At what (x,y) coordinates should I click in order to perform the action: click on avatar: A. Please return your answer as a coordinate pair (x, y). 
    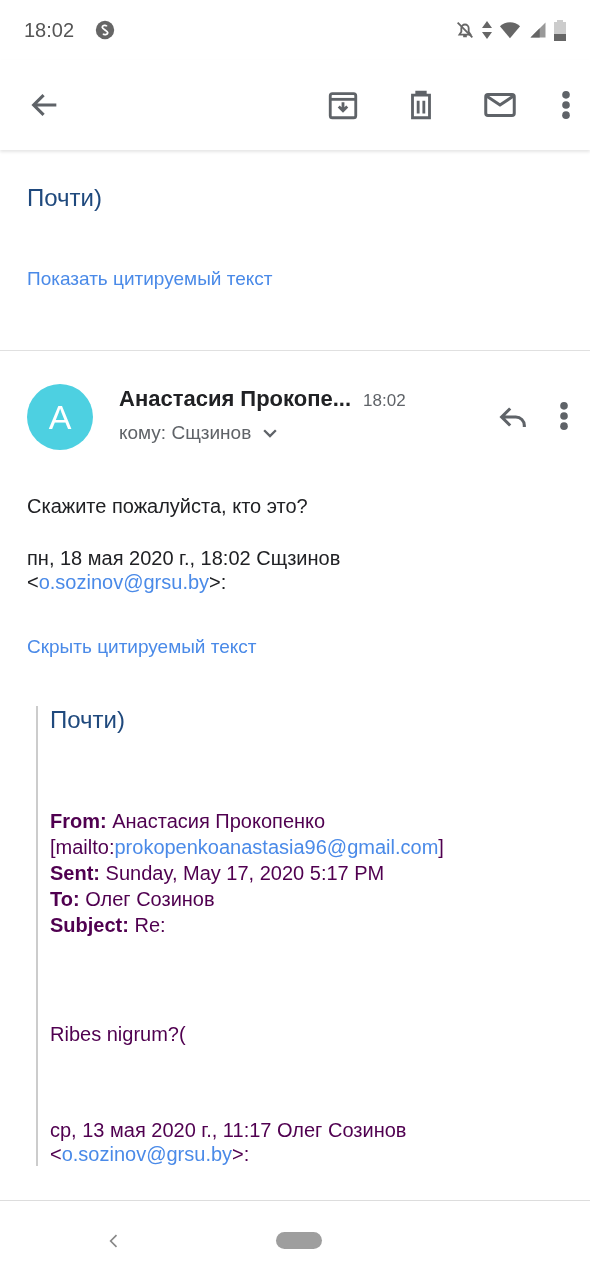
    Looking at the image, I should click on (60, 417).